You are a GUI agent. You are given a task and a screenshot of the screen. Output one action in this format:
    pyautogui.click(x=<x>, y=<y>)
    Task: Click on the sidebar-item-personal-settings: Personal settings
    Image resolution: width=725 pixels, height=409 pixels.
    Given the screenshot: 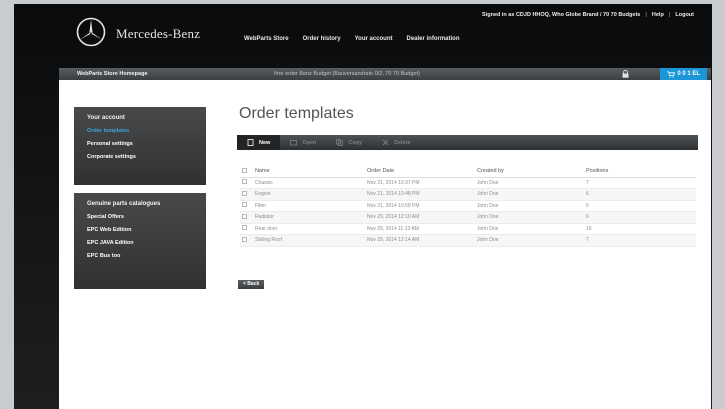 What is the action you would take?
    pyautogui.click(x=146, y=144)
    